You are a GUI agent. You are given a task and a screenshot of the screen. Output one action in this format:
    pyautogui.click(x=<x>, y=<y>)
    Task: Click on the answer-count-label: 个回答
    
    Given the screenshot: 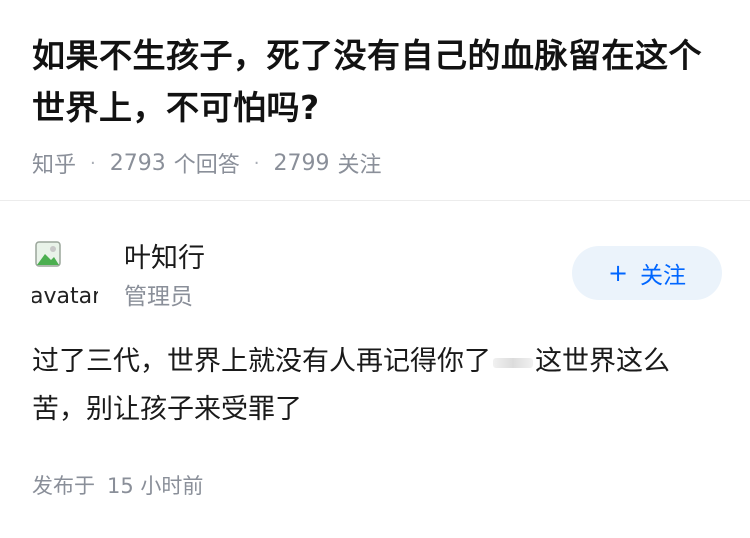 What is the action you would take?
    pyautogui.click(x=207, y=163)
    